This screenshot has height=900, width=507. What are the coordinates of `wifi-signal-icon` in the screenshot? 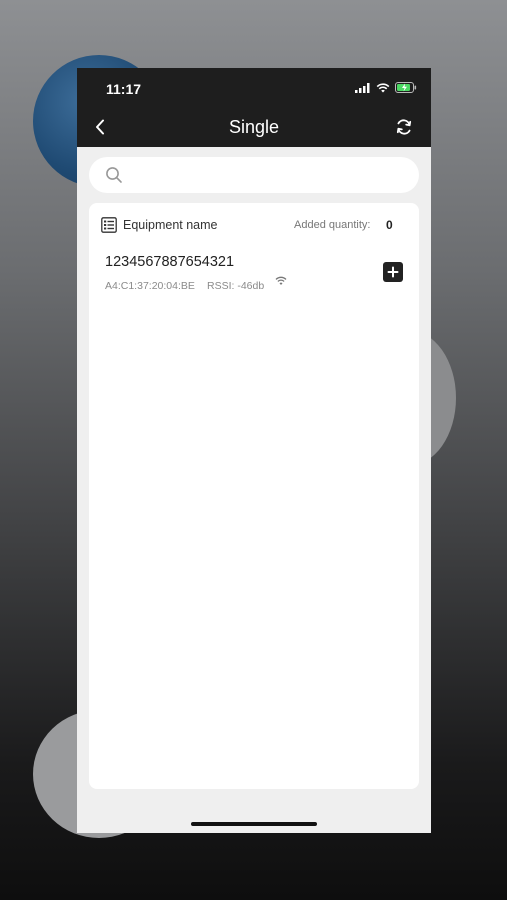 It's located at (281, 280).